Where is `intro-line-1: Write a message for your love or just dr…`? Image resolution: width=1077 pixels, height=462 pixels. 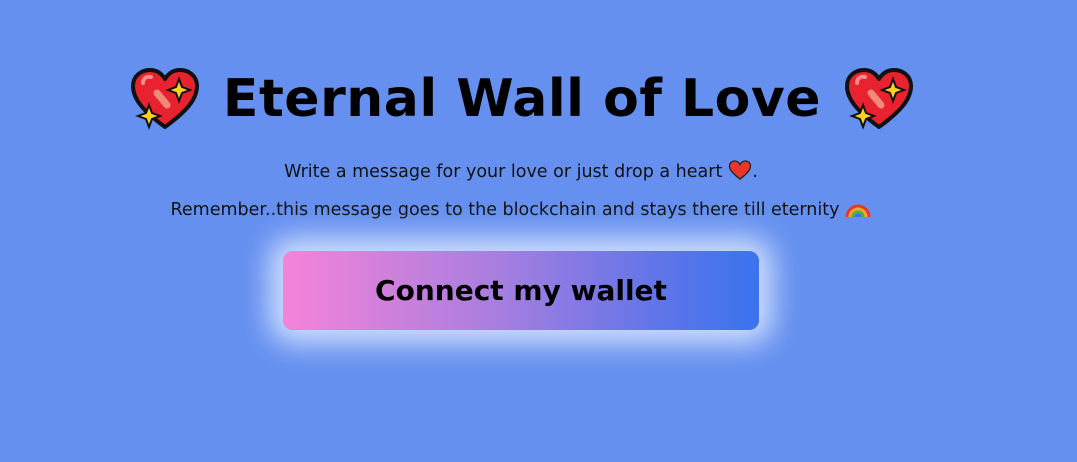 intro-line-1: Write a message for your love or just dr… is located at coordinates (521, 171).